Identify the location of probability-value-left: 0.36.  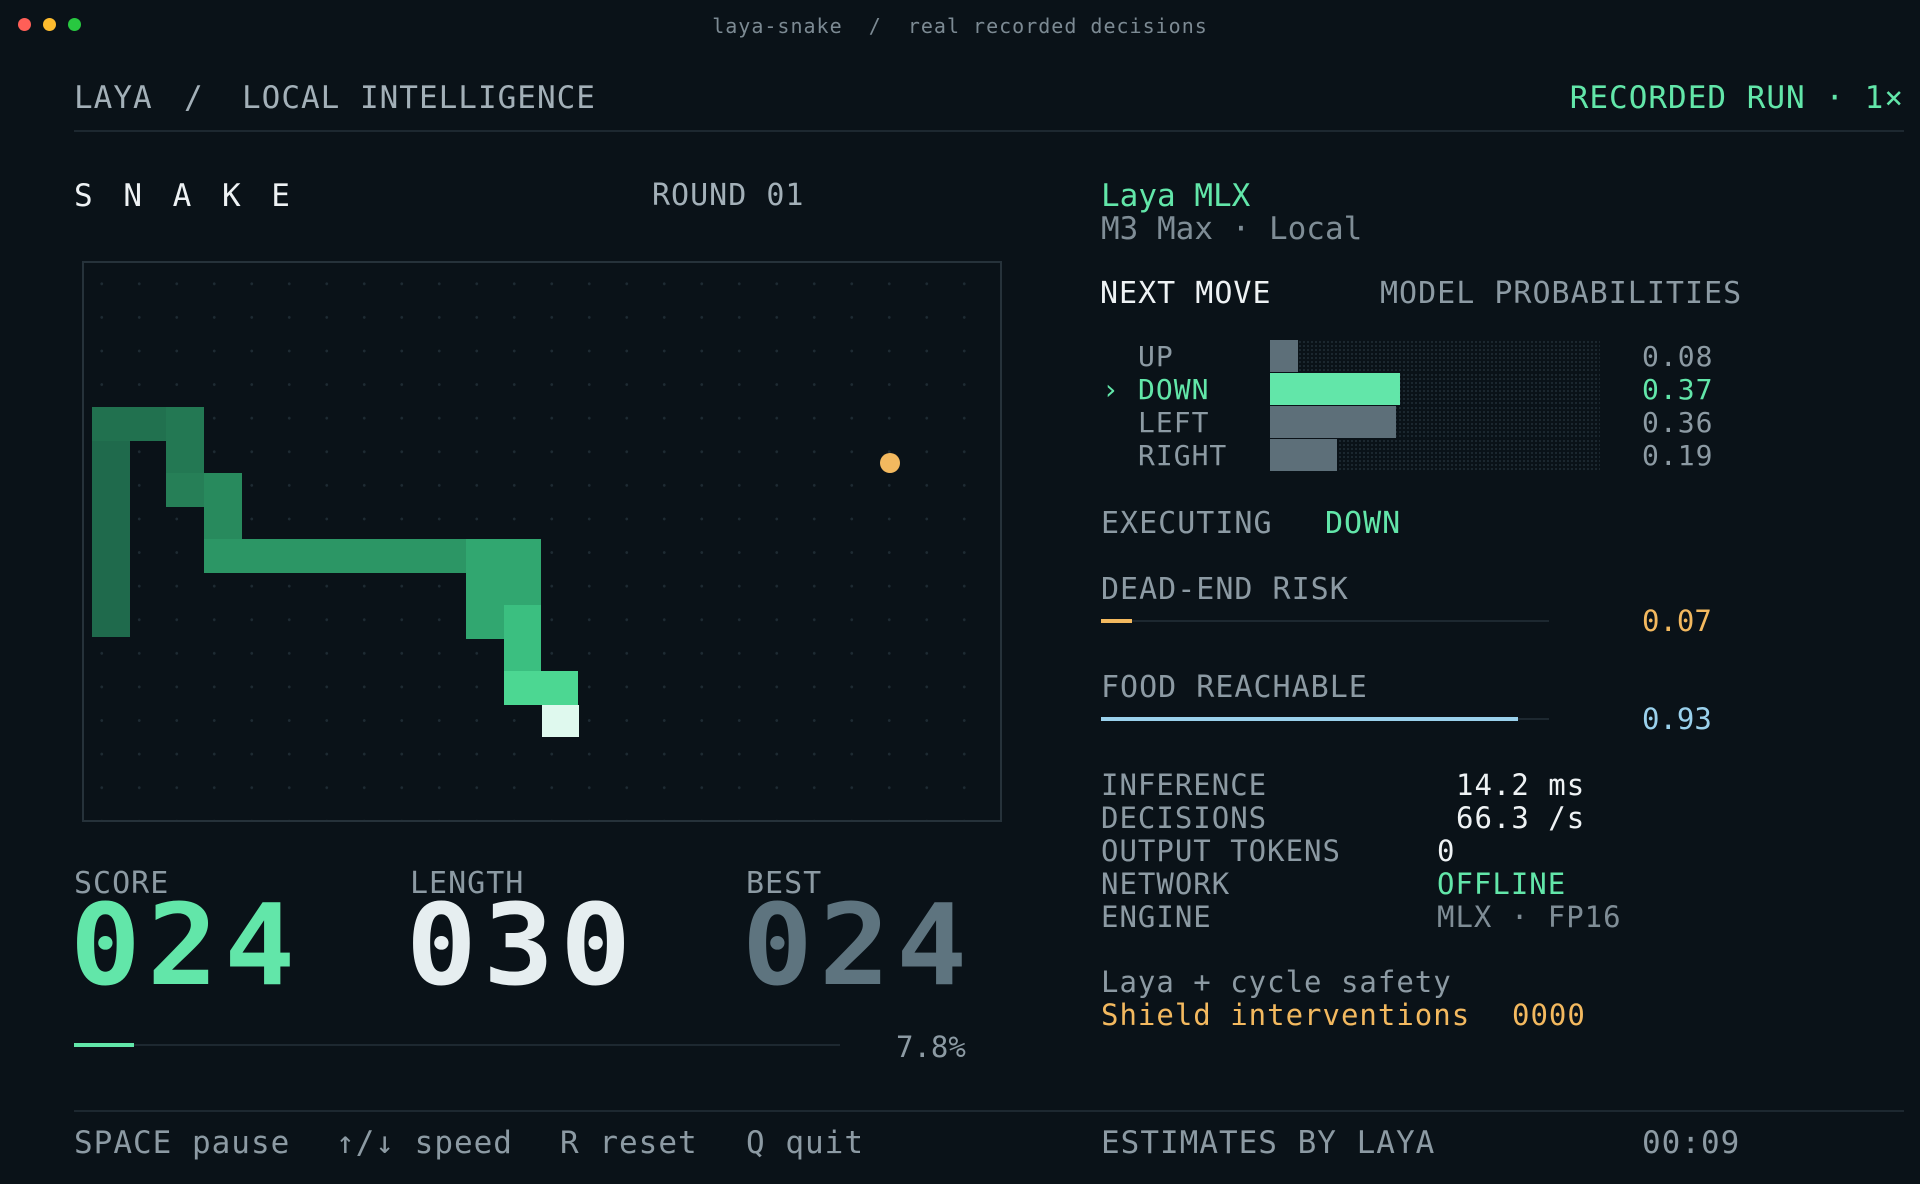
(1678, 422).